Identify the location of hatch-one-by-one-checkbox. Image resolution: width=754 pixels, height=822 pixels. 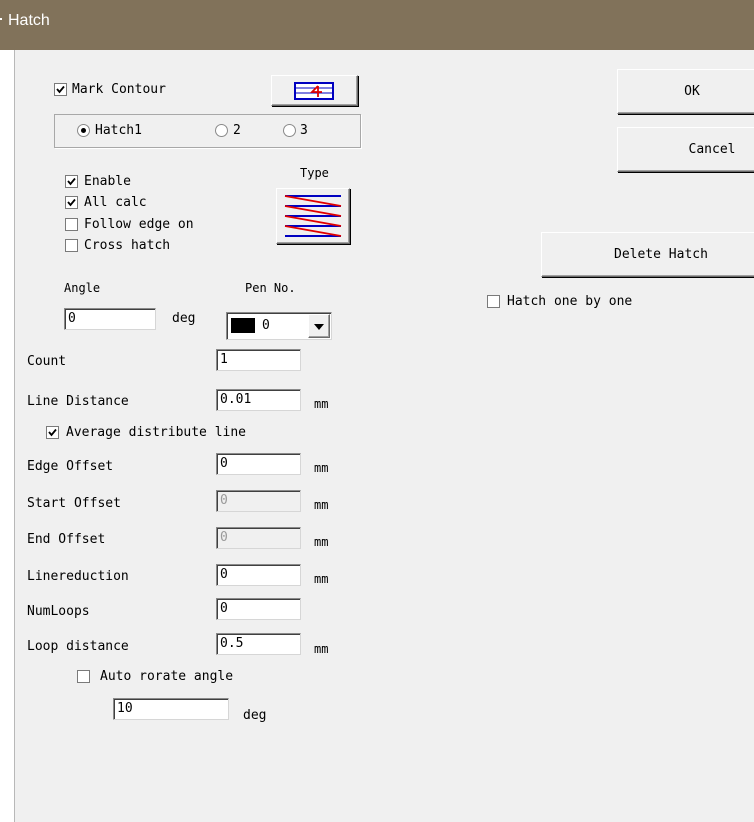
(493, 301).